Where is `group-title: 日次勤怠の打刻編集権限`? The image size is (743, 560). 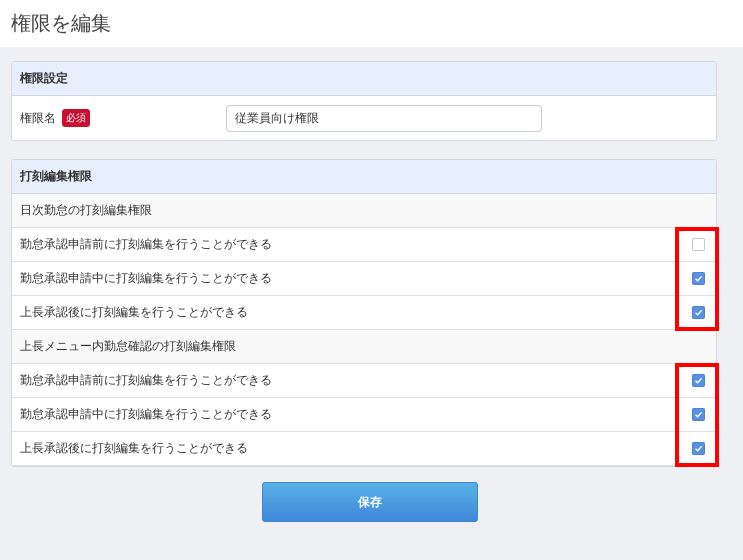 group-title: 日次勤怠の打刻編集権限 is located at coordinates (86, 210).